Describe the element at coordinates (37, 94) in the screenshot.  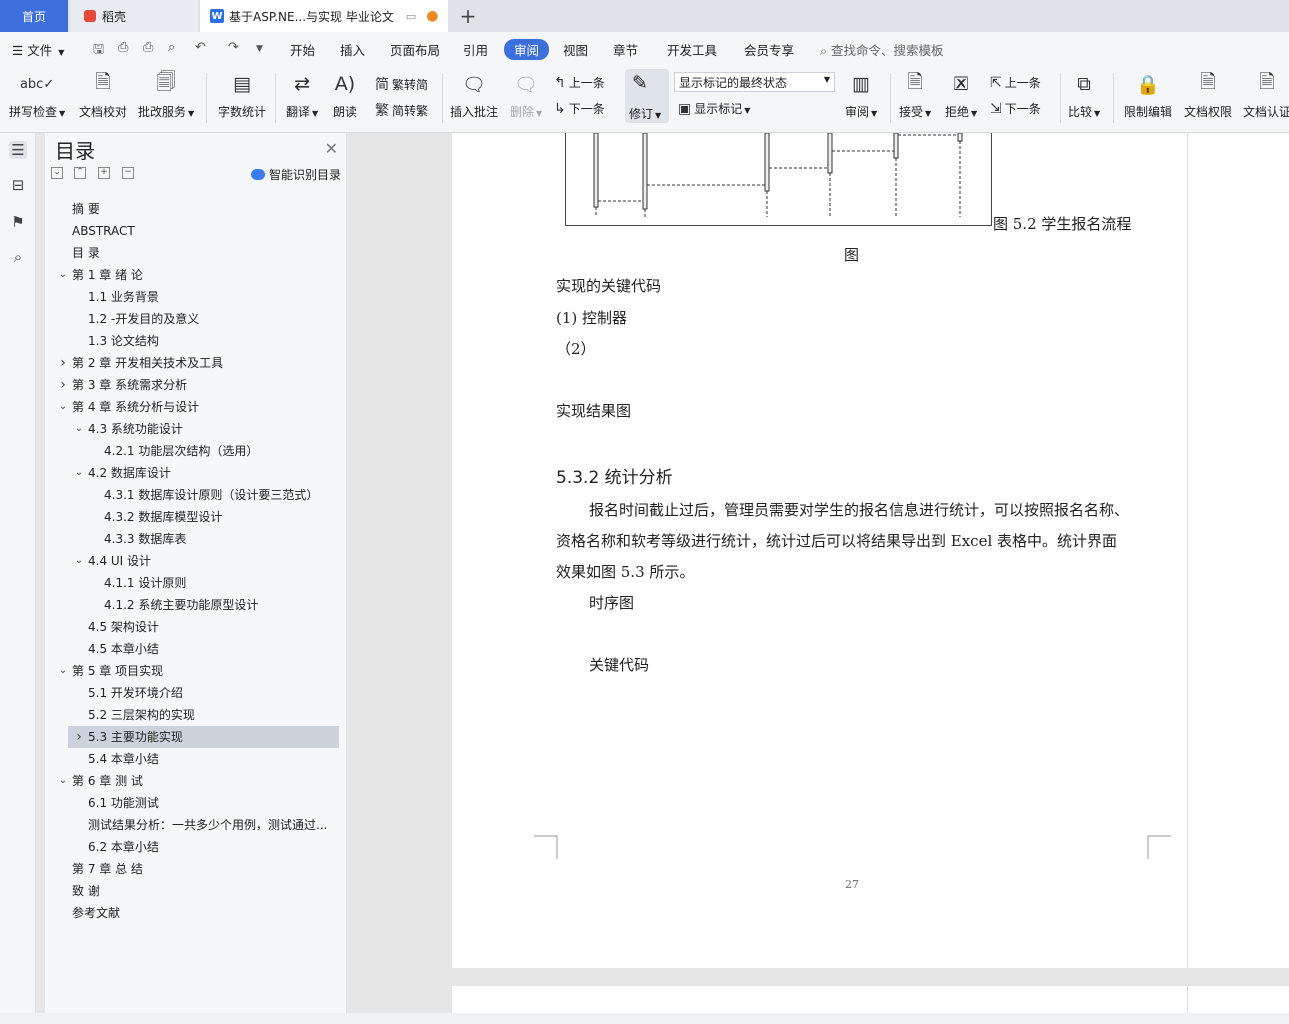
I see `spell-check-button: abc✓ 拼写检查 ▼` at that location.